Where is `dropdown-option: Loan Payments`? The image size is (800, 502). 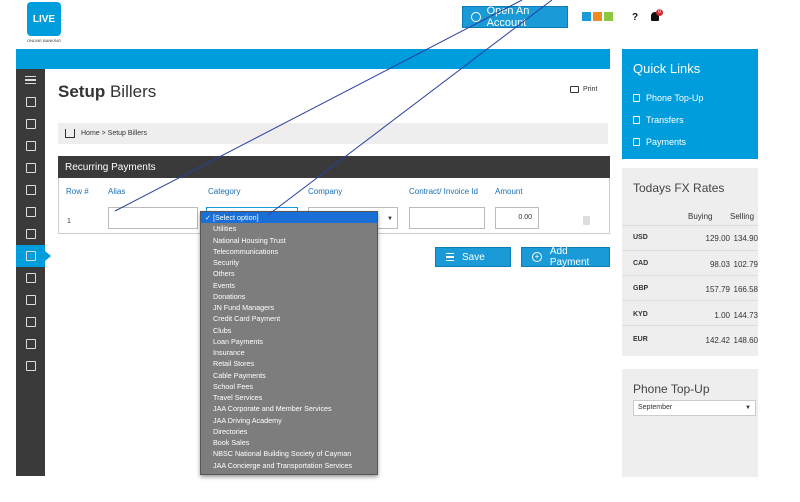
dropdown-option: Loan Payments is located at coordinates (289, 341).